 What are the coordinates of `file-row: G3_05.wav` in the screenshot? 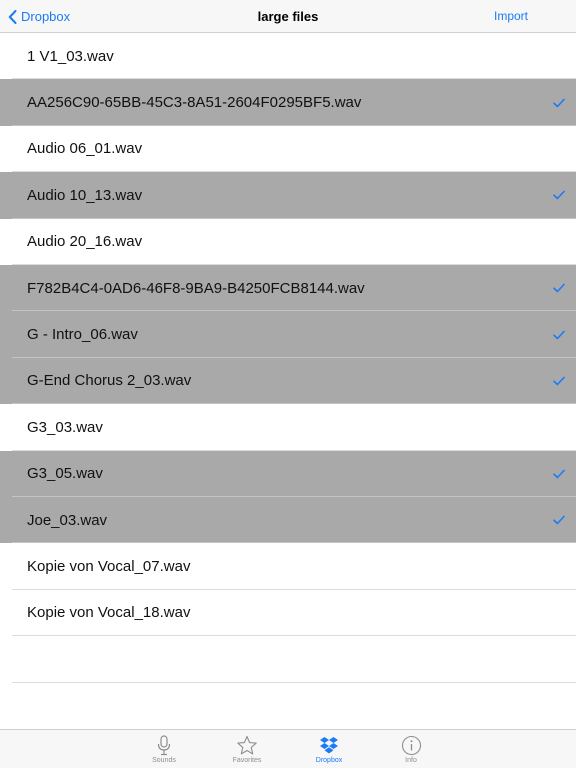 It's located at (288, 473).